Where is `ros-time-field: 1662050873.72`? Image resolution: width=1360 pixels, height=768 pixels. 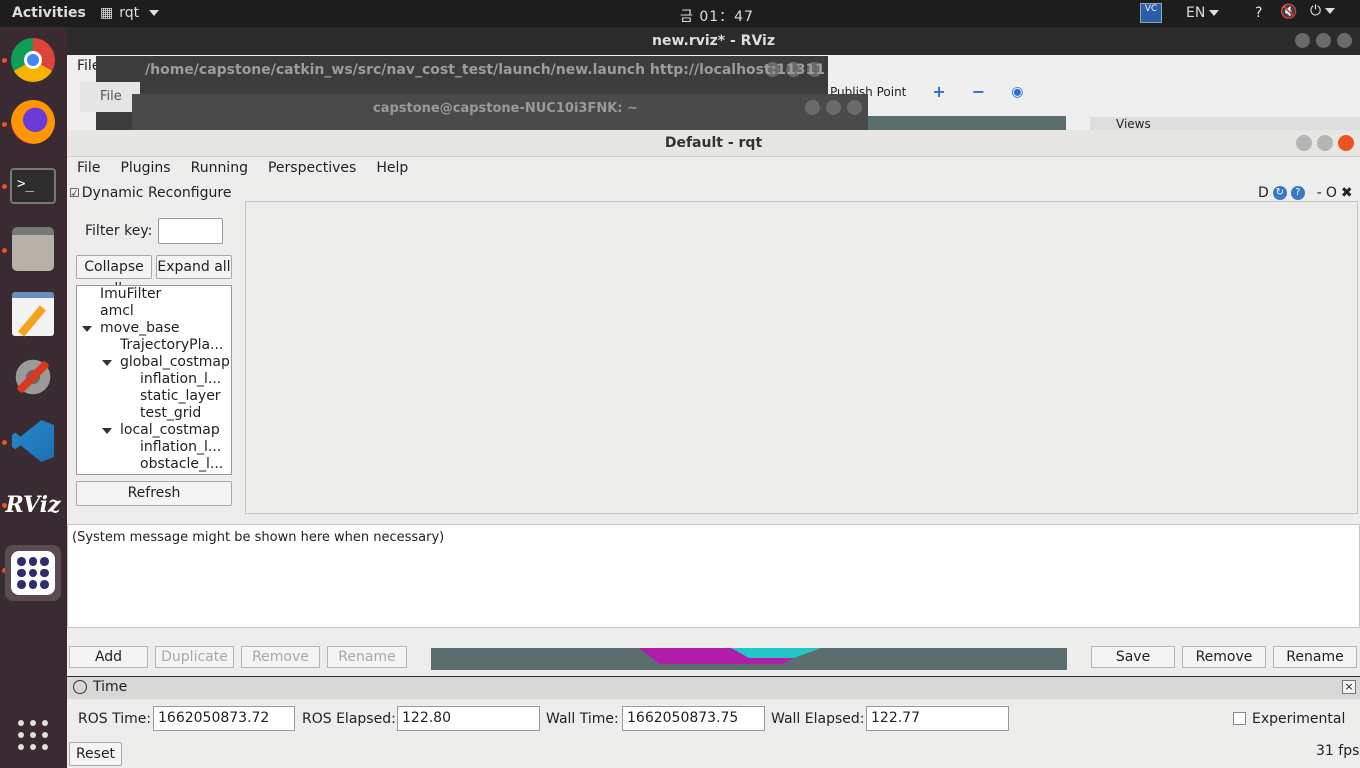 ros-time-field: 1662050873.72 is located at coordinates (224, 718).